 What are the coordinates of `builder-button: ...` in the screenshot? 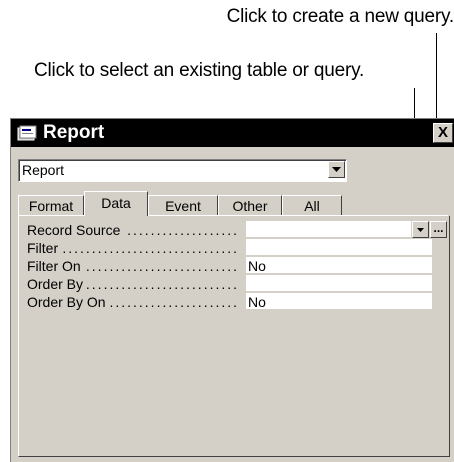 It's located at (438, 229).